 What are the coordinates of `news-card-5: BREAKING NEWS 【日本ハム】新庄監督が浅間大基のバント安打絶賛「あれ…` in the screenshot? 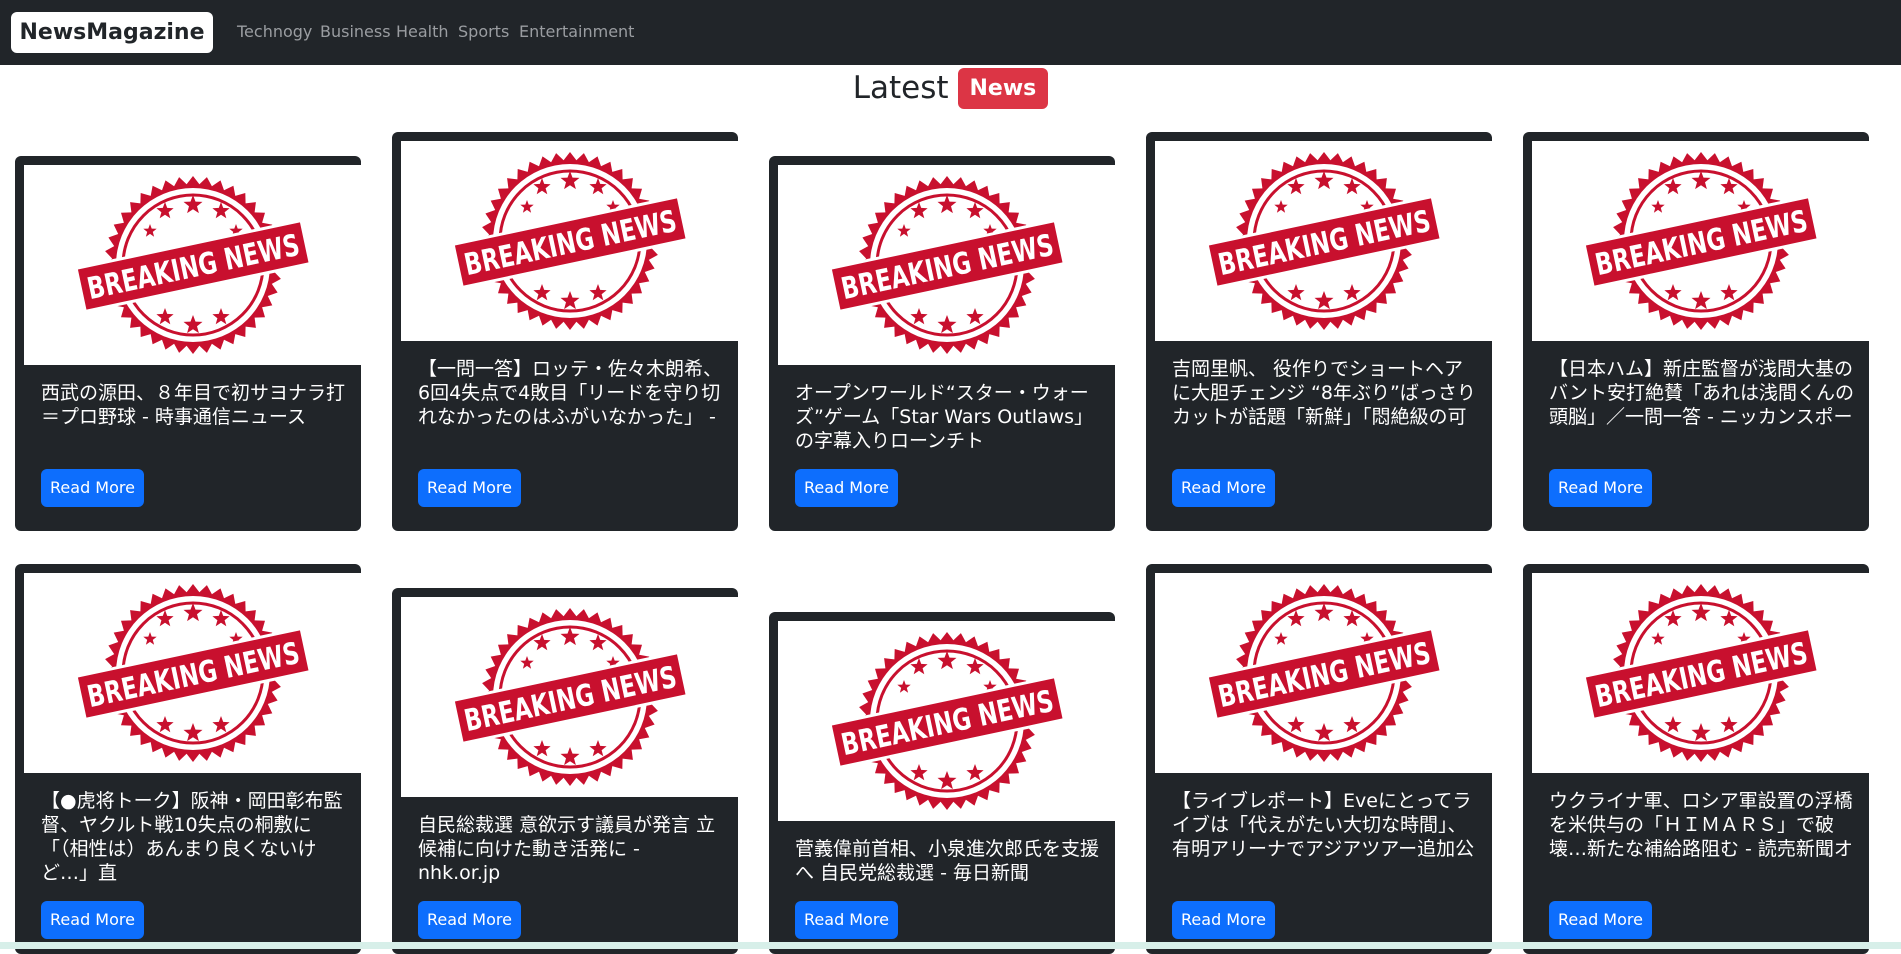 It's located at (1696, 331).